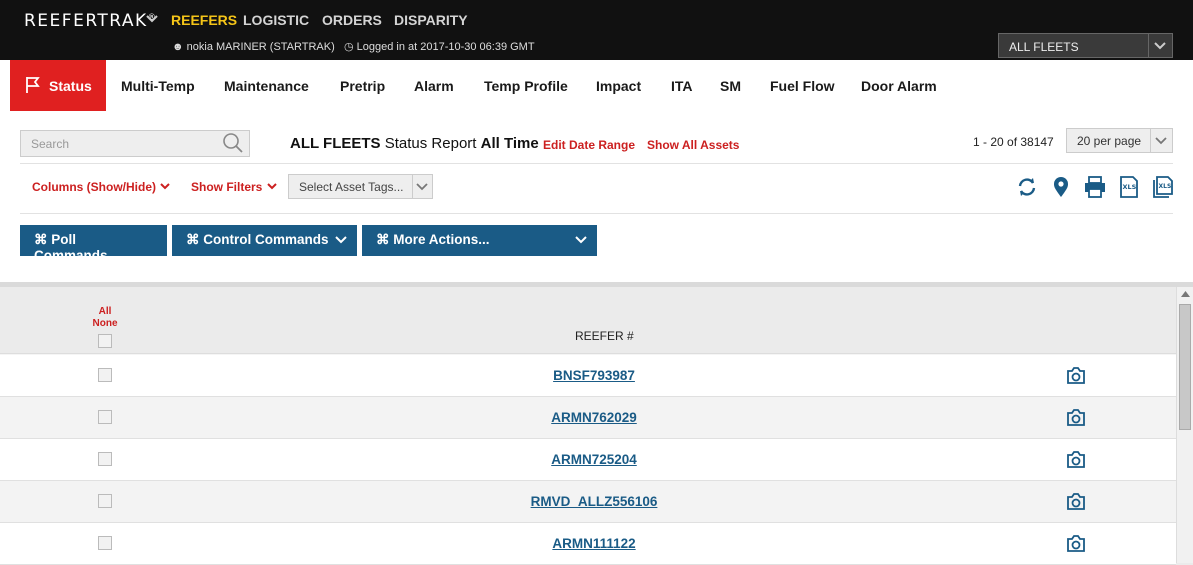  Describe the element at coordinates (899, 86) in the screenshot. I see `tab-door-alarm: Door Alarm` at that location.